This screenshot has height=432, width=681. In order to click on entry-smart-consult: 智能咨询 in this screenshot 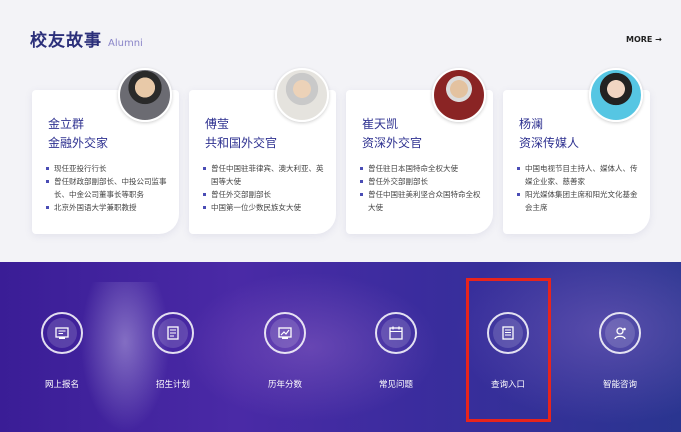, I will do `click(620, 351)`.